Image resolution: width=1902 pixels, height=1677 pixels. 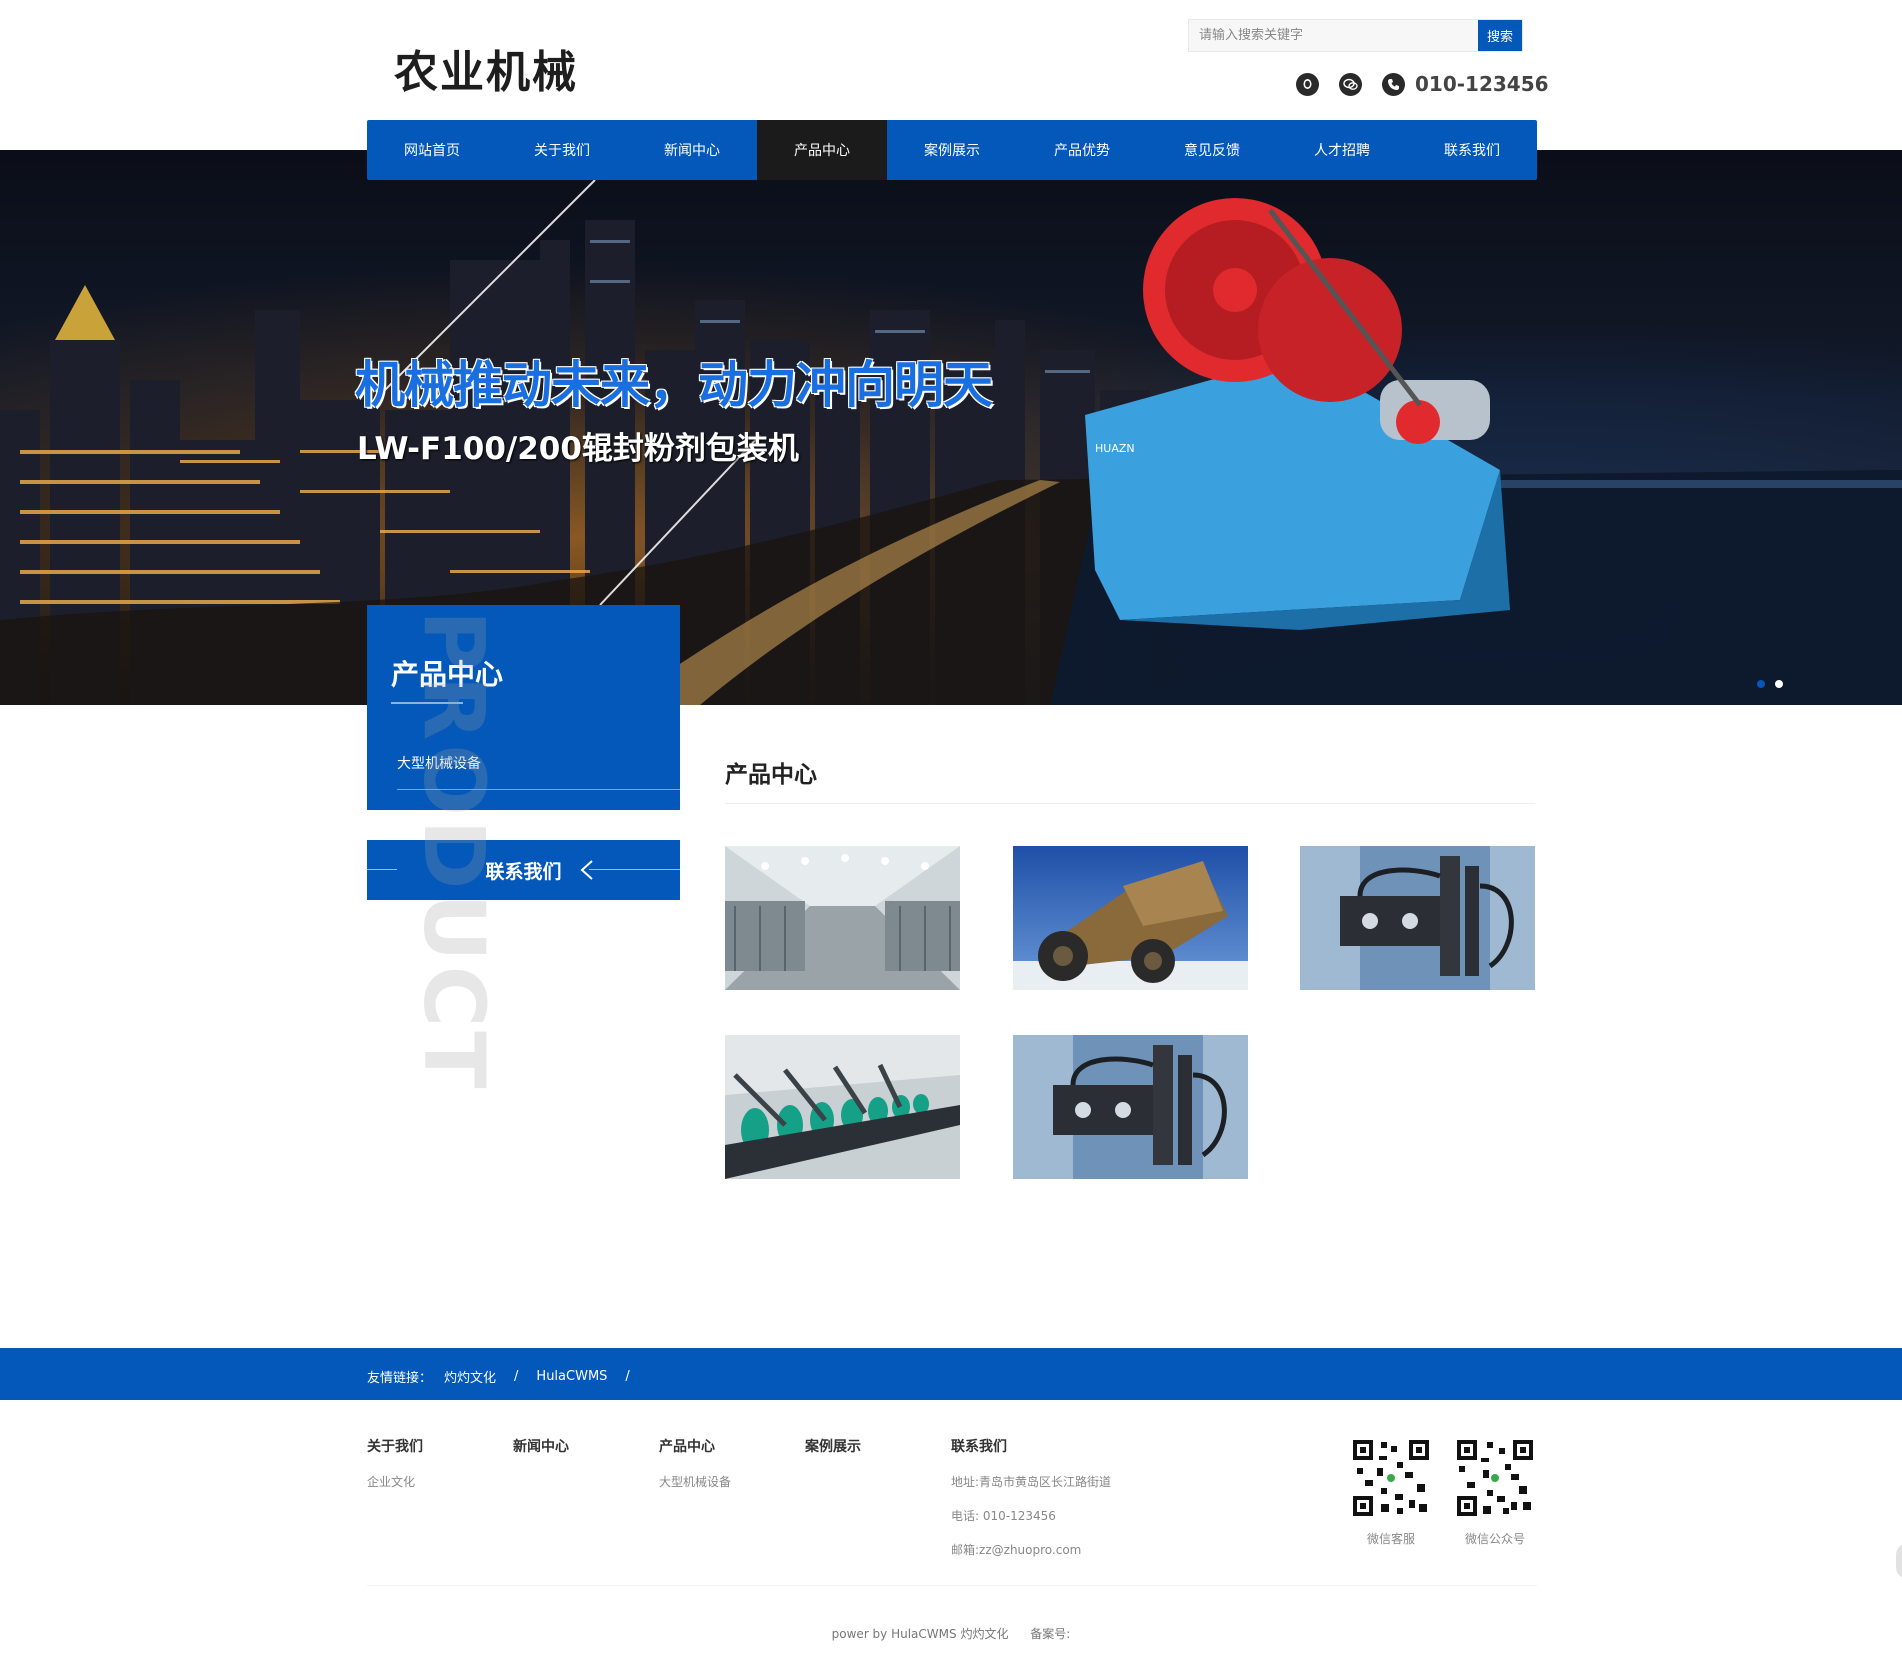 What do you see at coordinates (1297, 414) in the screenshot?
I see `crusher-machine-image: HUAZN` at bounding box center [1297, 414].